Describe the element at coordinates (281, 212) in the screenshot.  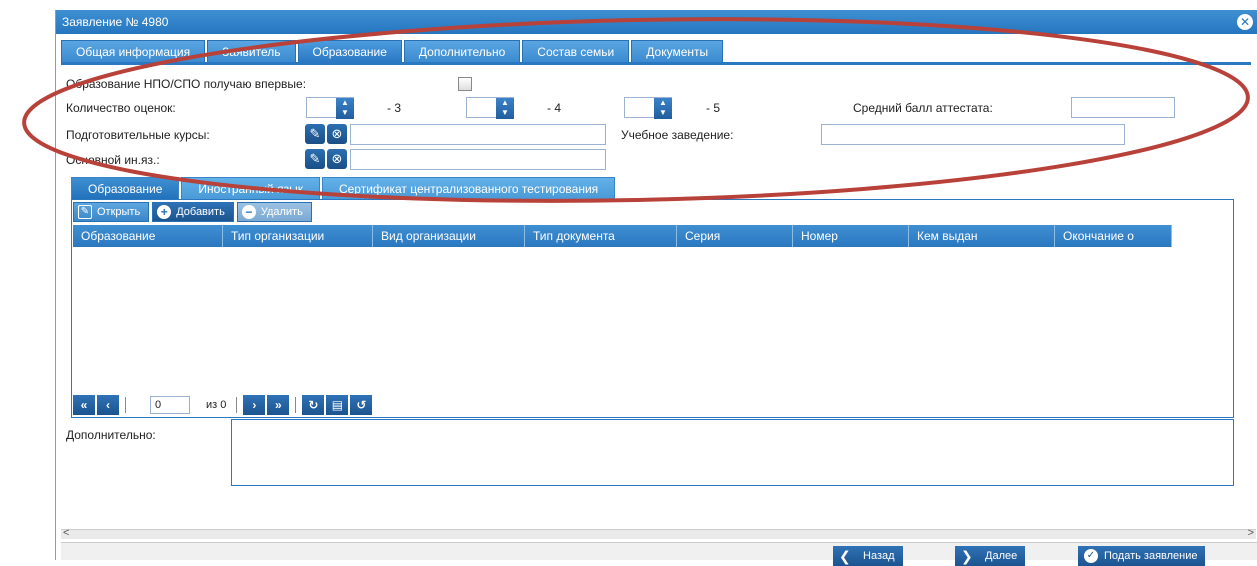
I see `delete-label: Удалить` at that location.